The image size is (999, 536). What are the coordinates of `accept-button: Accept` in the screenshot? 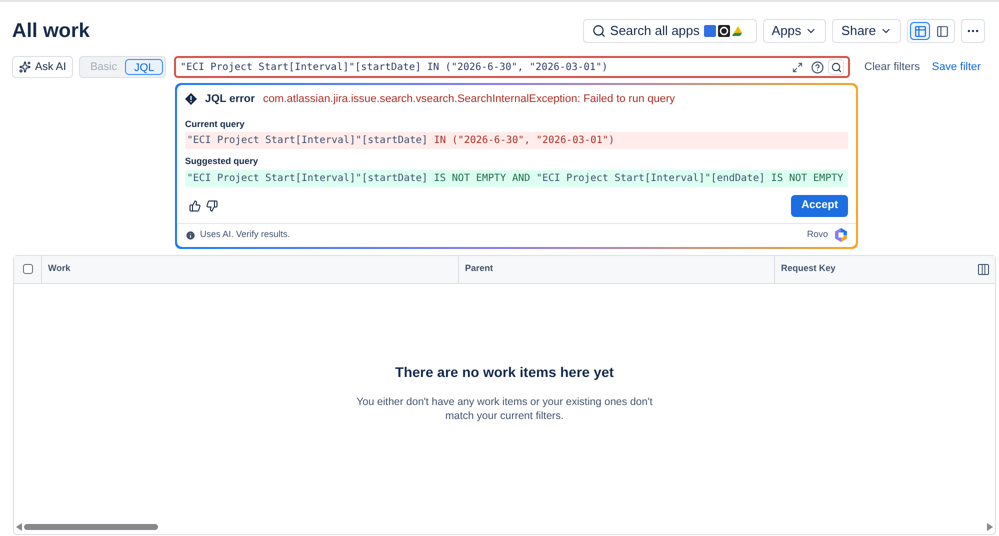 It's located at (819, 205).